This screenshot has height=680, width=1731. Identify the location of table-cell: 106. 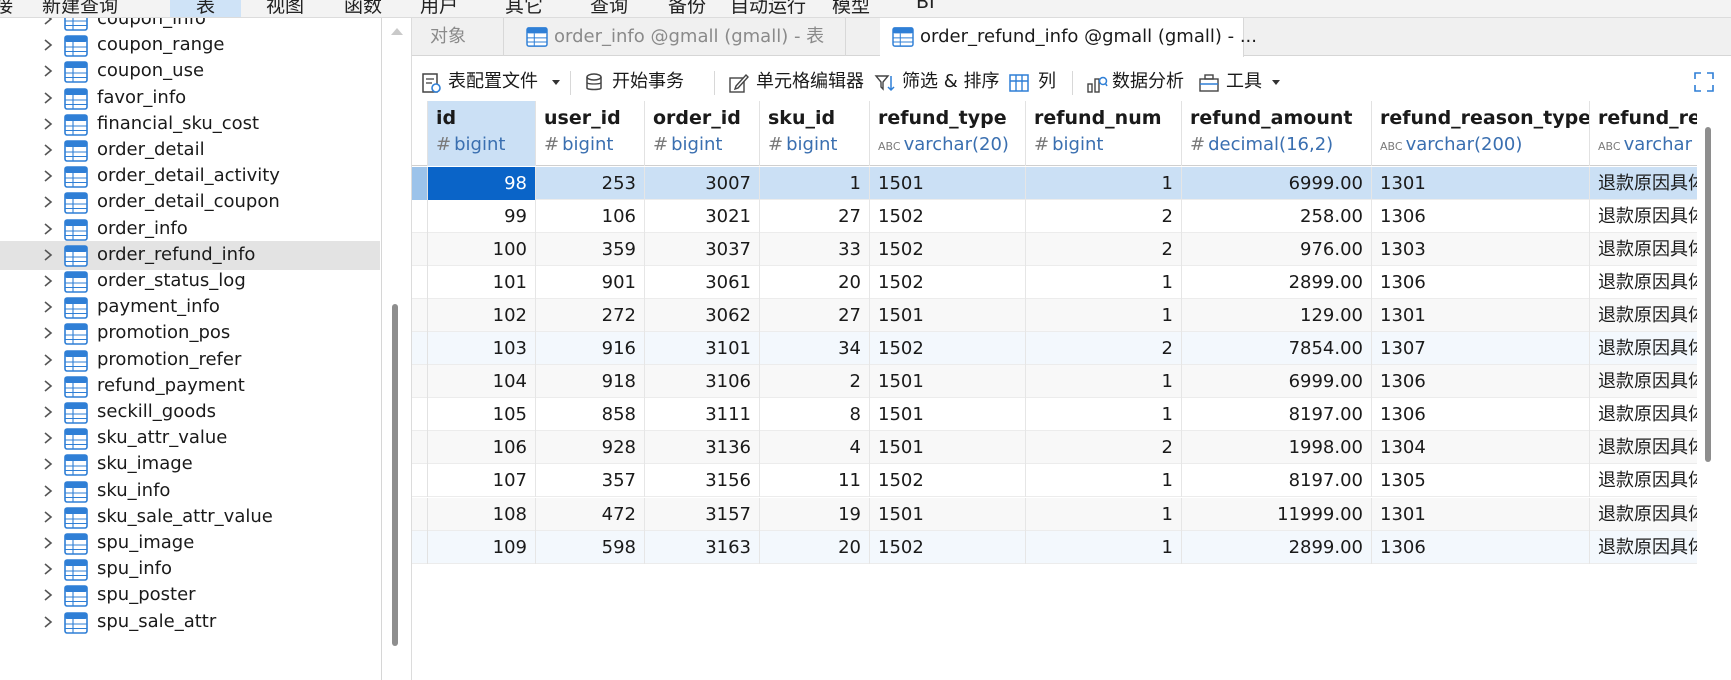
(482, 448).